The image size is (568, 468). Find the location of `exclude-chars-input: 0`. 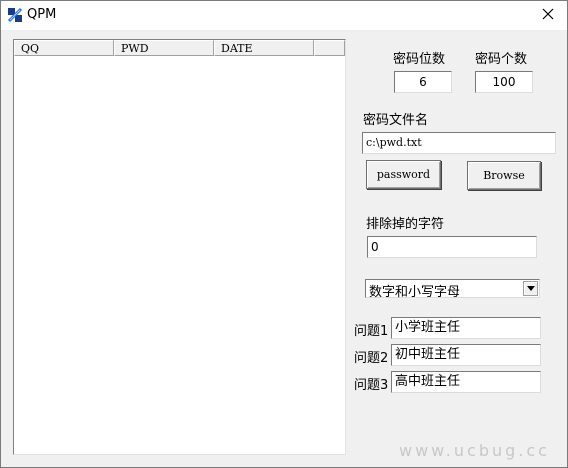

exclude-chars-input: 0 is located at coordinates (452, 247).